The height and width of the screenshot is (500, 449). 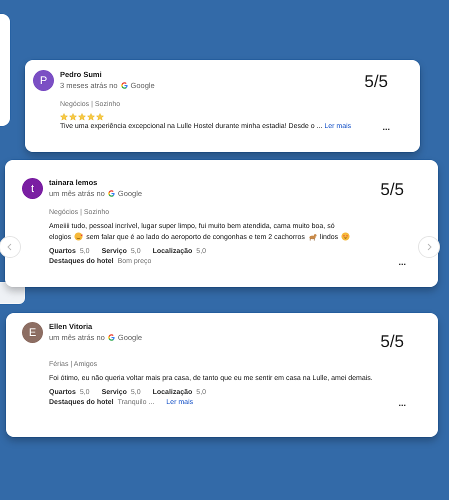 I want to click on avatar: E, so click(x=32, y=332).